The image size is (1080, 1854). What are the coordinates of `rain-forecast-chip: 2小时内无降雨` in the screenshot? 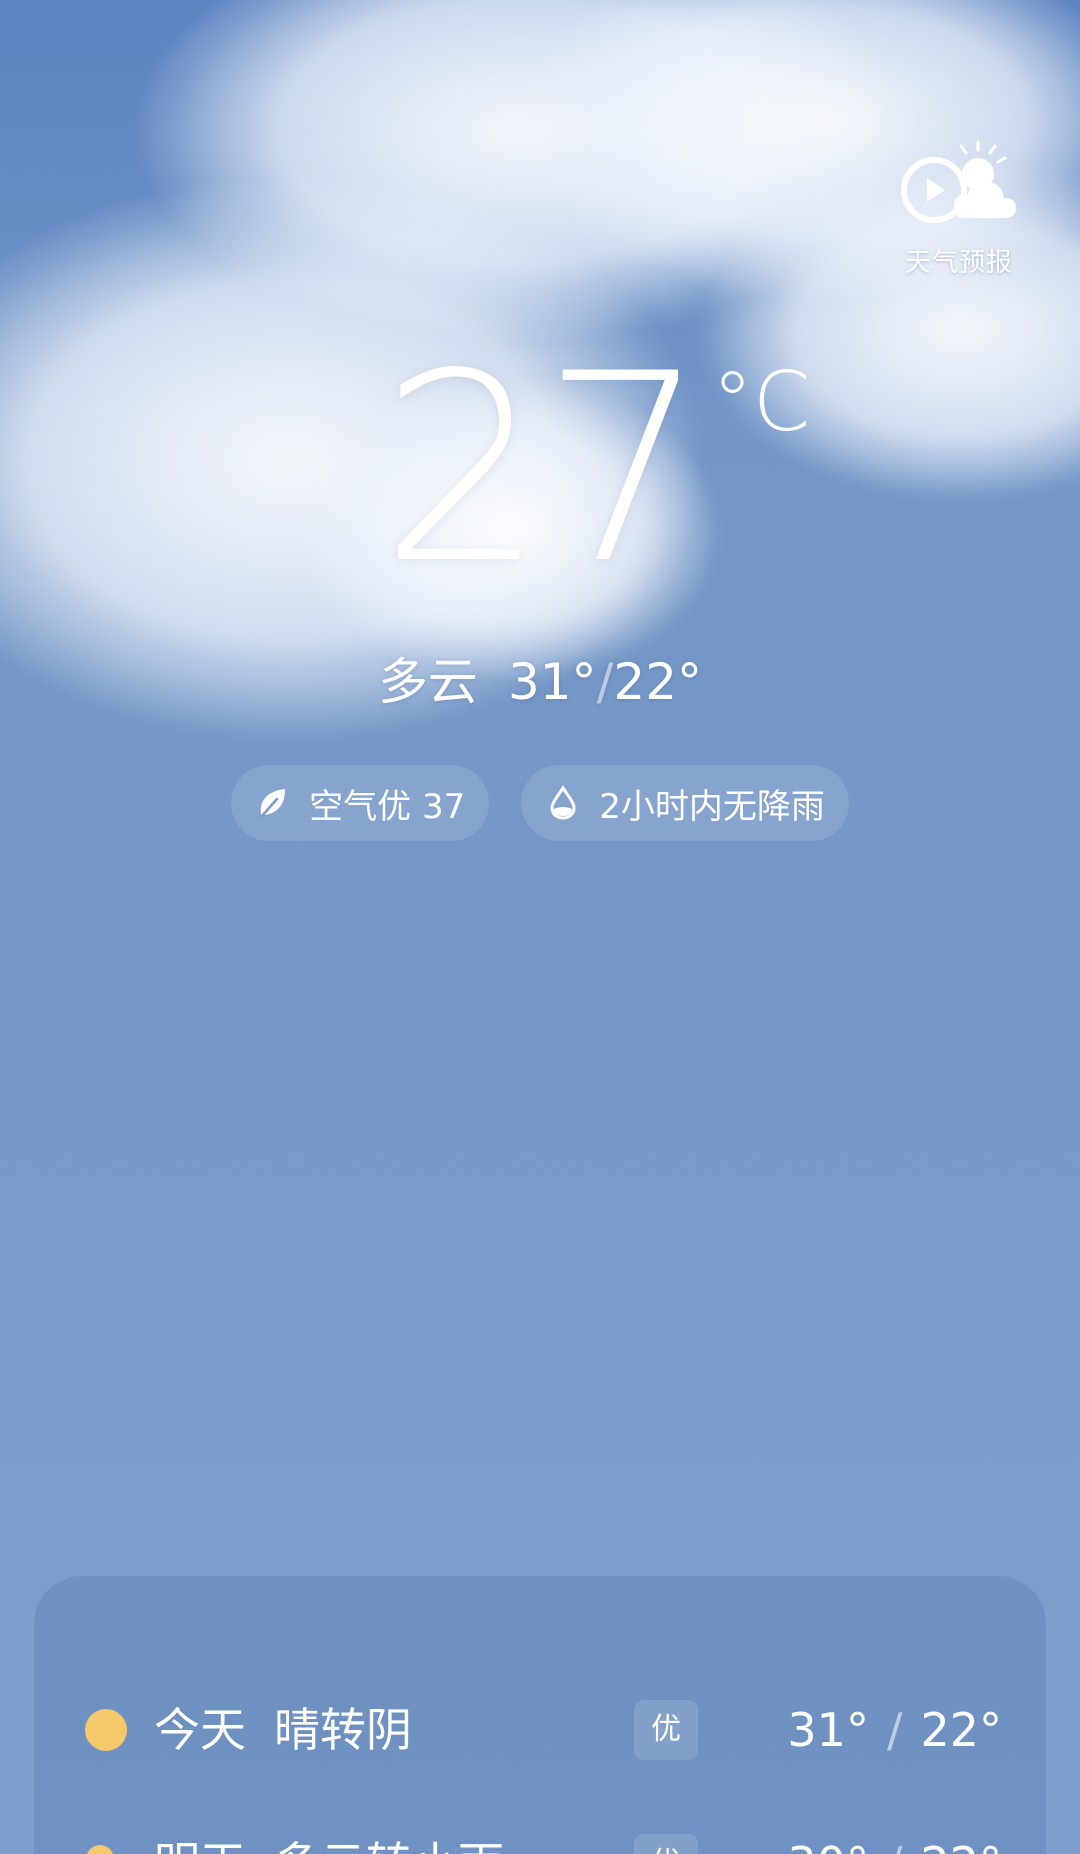 It's located at (685, 803).